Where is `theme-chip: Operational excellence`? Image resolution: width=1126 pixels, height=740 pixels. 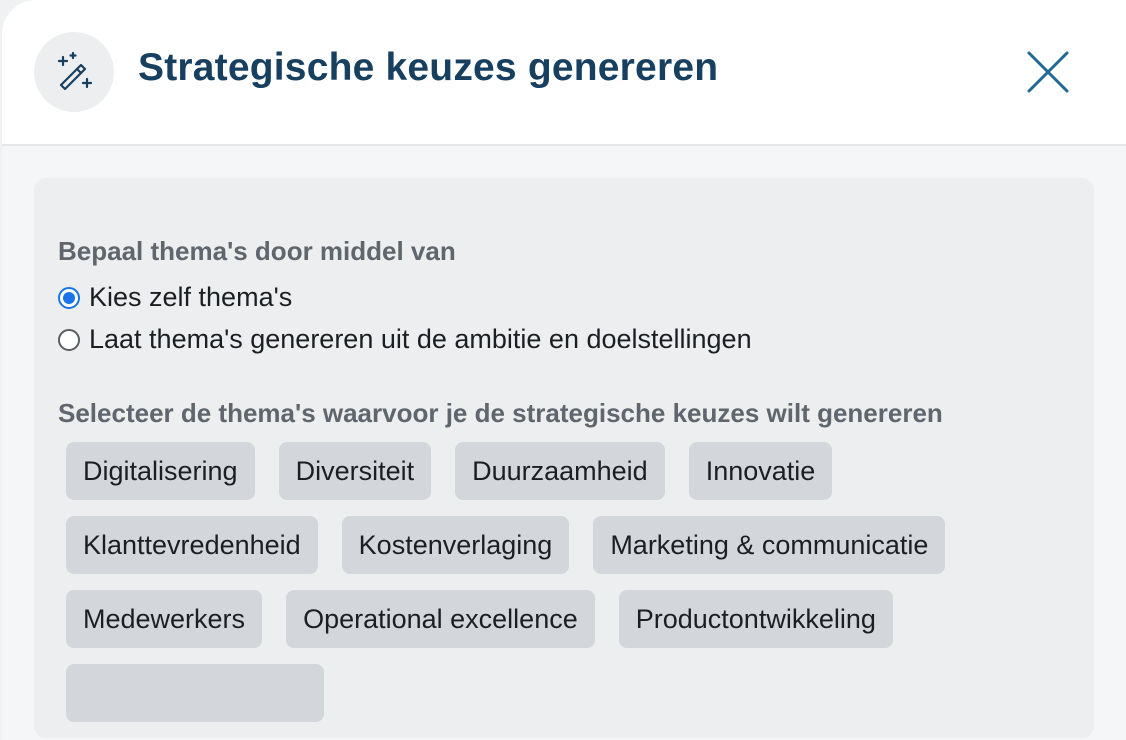 theme-chip: Operational excellence is located at coordinates (440, 619).